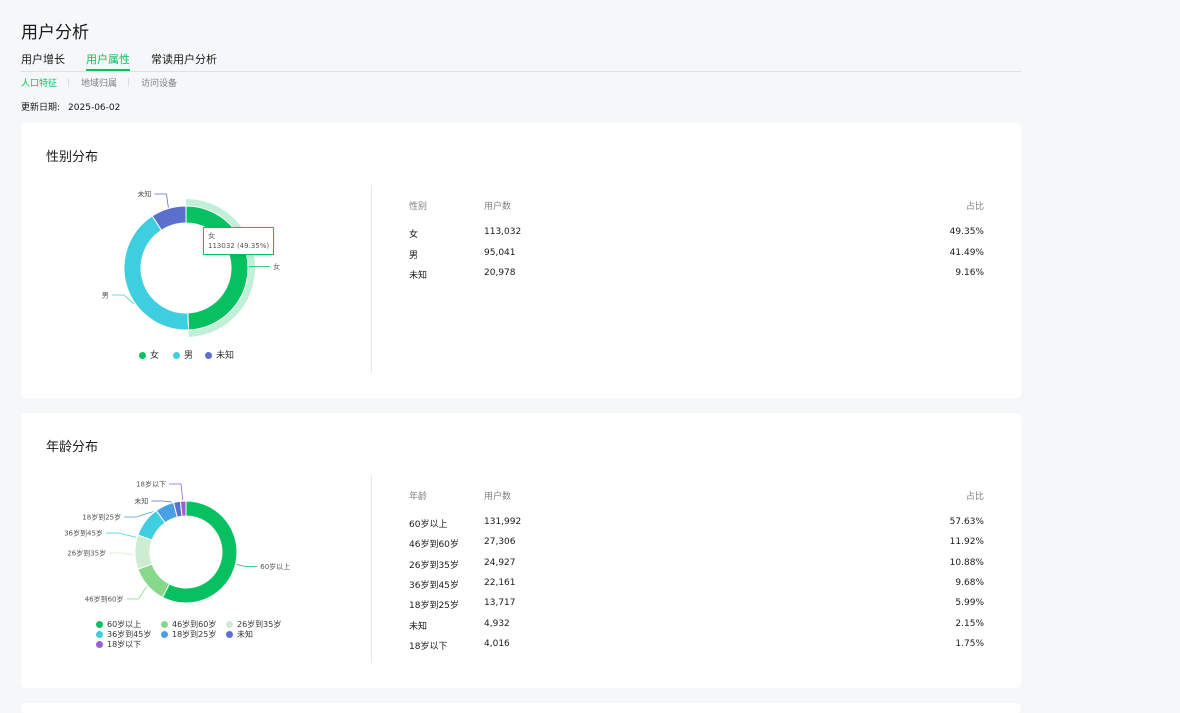 This screenshot has height=713, width=1180. I want to click on tooltip-value: 113032 (49.35%), so click(238, 246).